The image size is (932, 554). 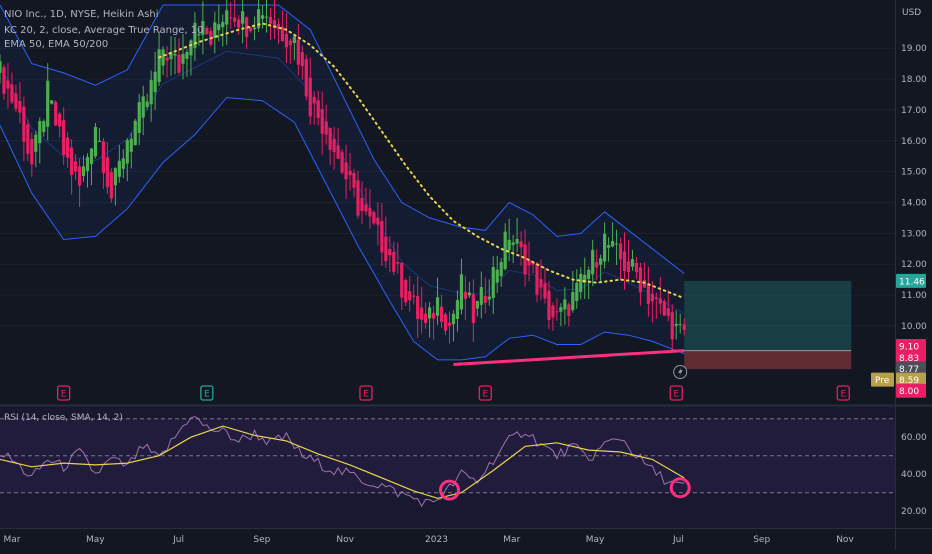 I want to click on legend-ema: EMA 50, EMA 50/200, so click(x=56, y=44).